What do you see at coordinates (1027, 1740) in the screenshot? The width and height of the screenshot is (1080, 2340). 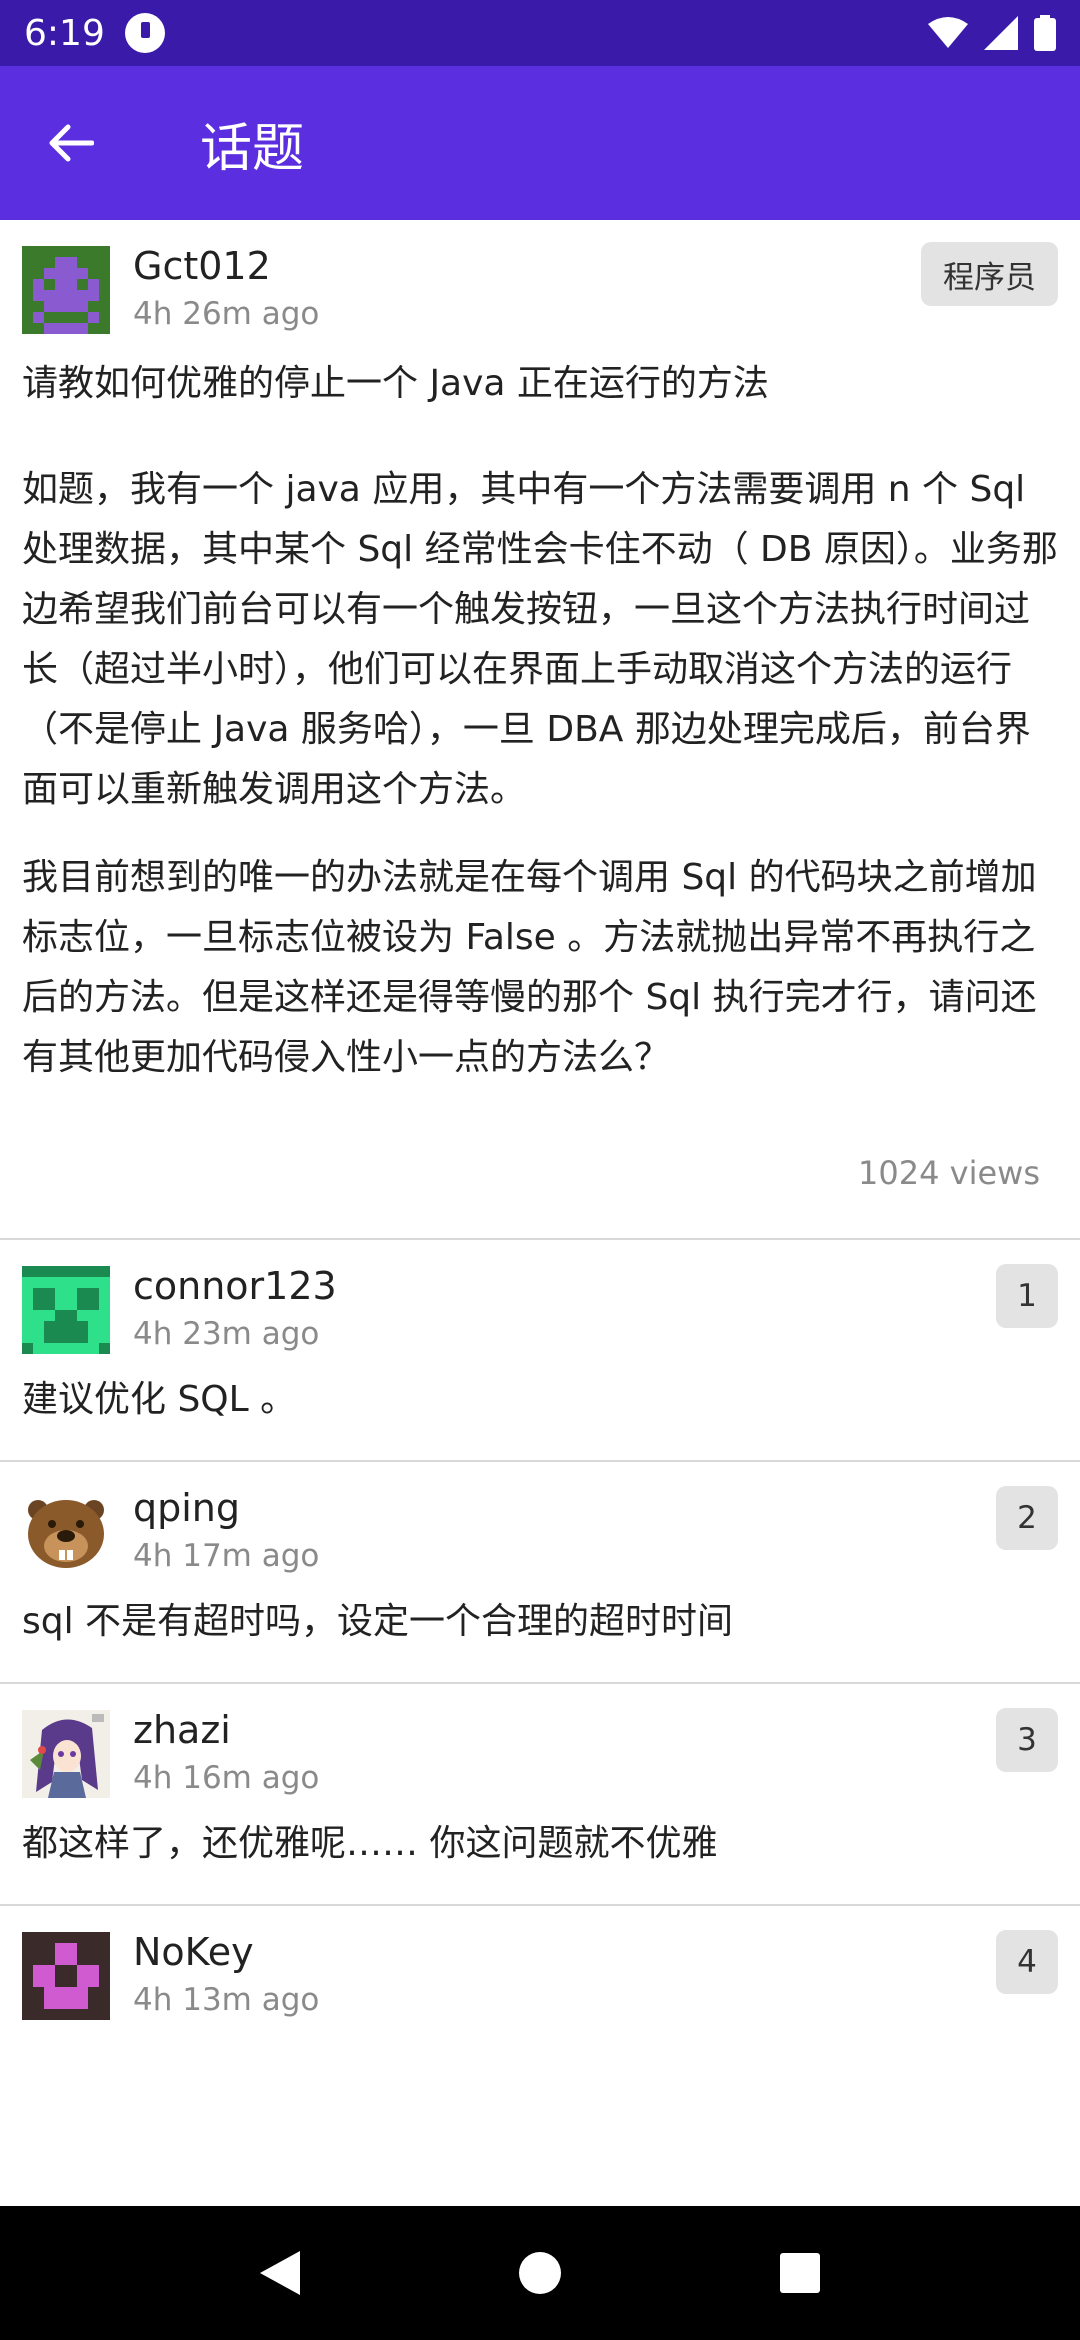 I see `floor-badge: 3` at bounding box center [1027, 1740].